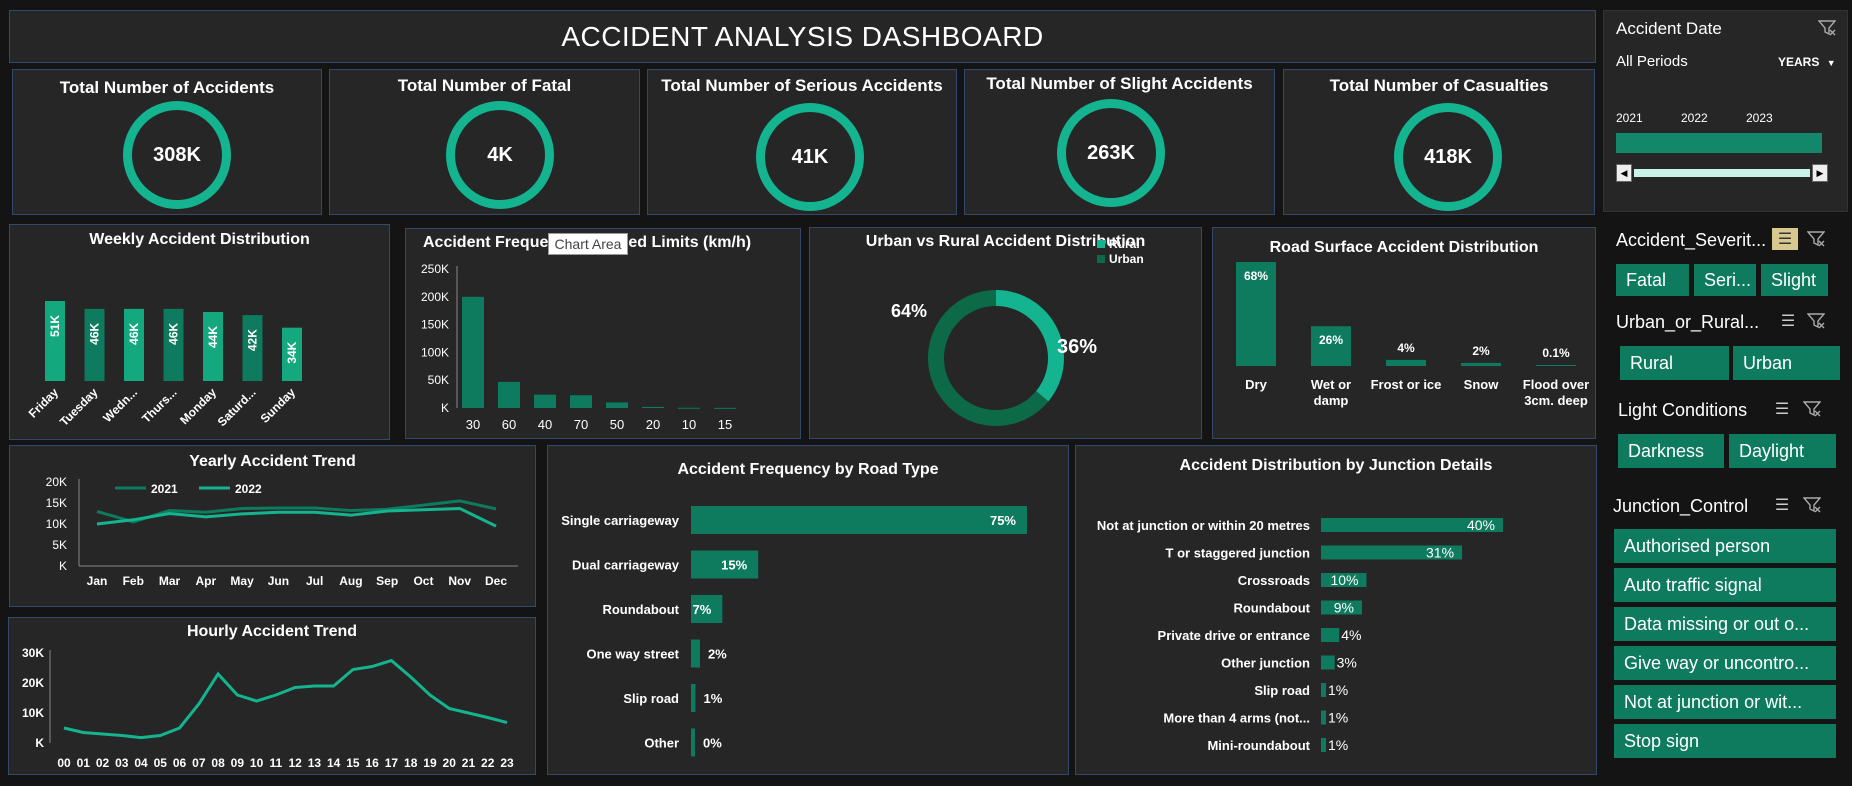 This screenshot has height=786, width=1852. What do you see at coordinates (133, 581) in the screenshot?
I see `x-tick-label: Feb` at bounding box center [133, 581].